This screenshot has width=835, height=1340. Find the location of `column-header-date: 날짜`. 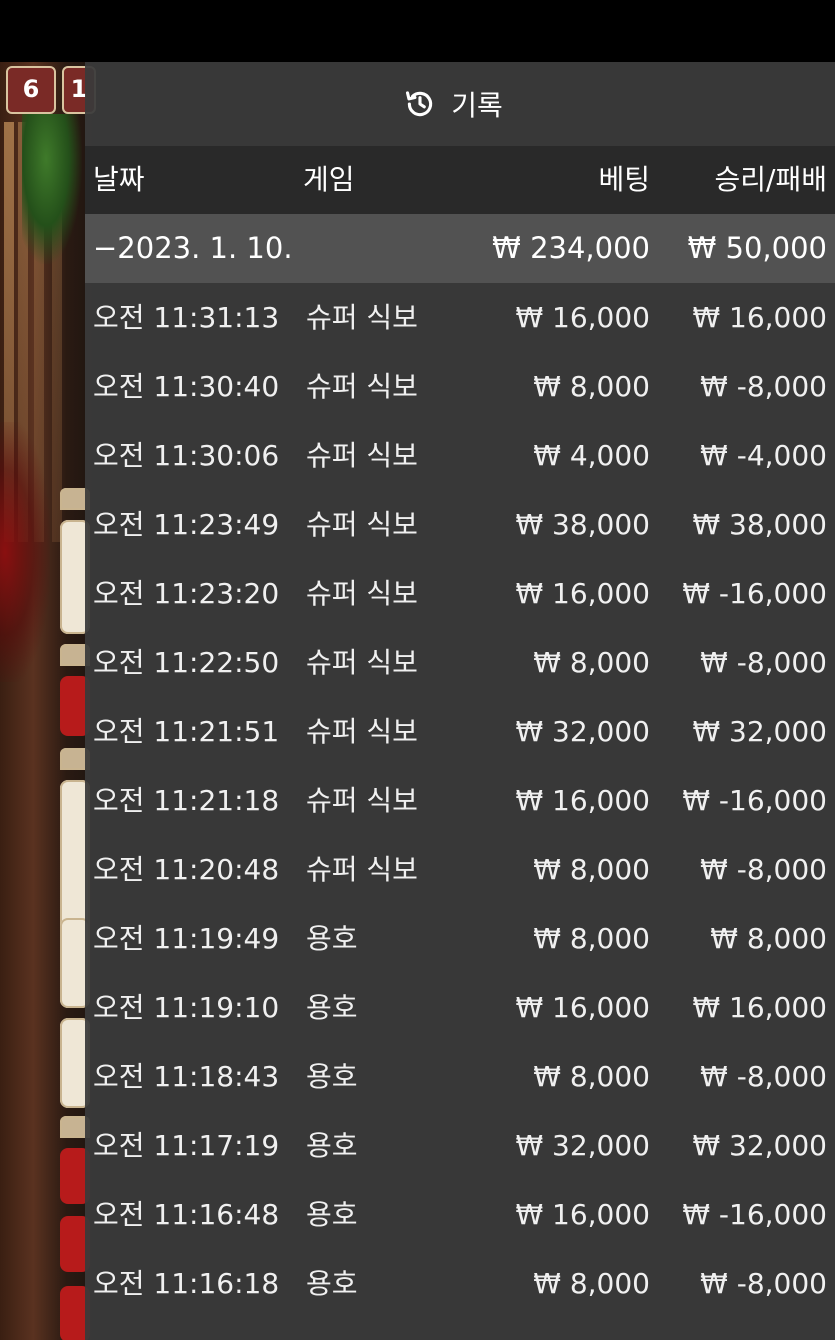

column-header-date: 날짜 is located at coordinates (119, 180).